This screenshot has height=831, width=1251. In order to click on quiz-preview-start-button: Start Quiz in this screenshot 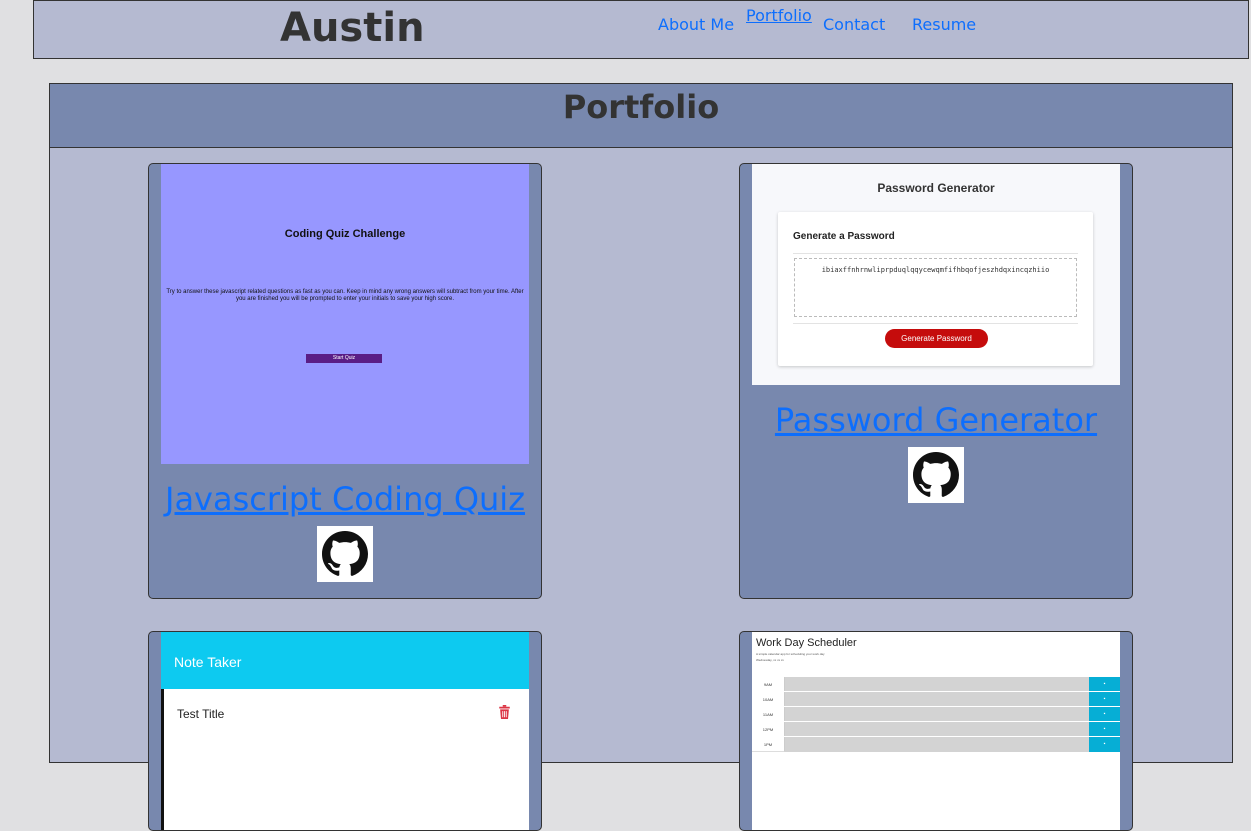, I will do `click(344, 358)`.